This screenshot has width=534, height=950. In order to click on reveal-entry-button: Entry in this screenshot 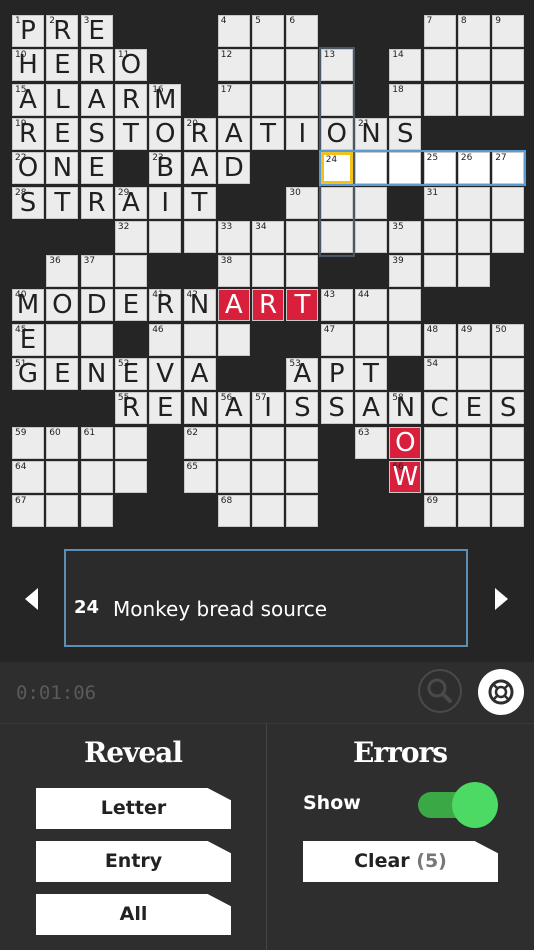, I will do `click(133, 861)`.